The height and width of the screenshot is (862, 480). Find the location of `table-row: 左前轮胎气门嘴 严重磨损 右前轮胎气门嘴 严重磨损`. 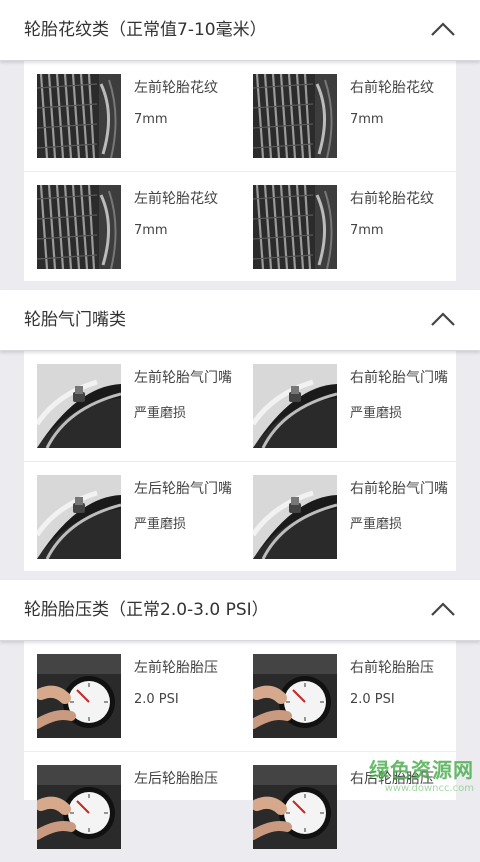

table-row: 左前轮胎气门嘴 严重磨损 右前轮胎气门嘴 严重磨损 is located at coordinates (240, 406).